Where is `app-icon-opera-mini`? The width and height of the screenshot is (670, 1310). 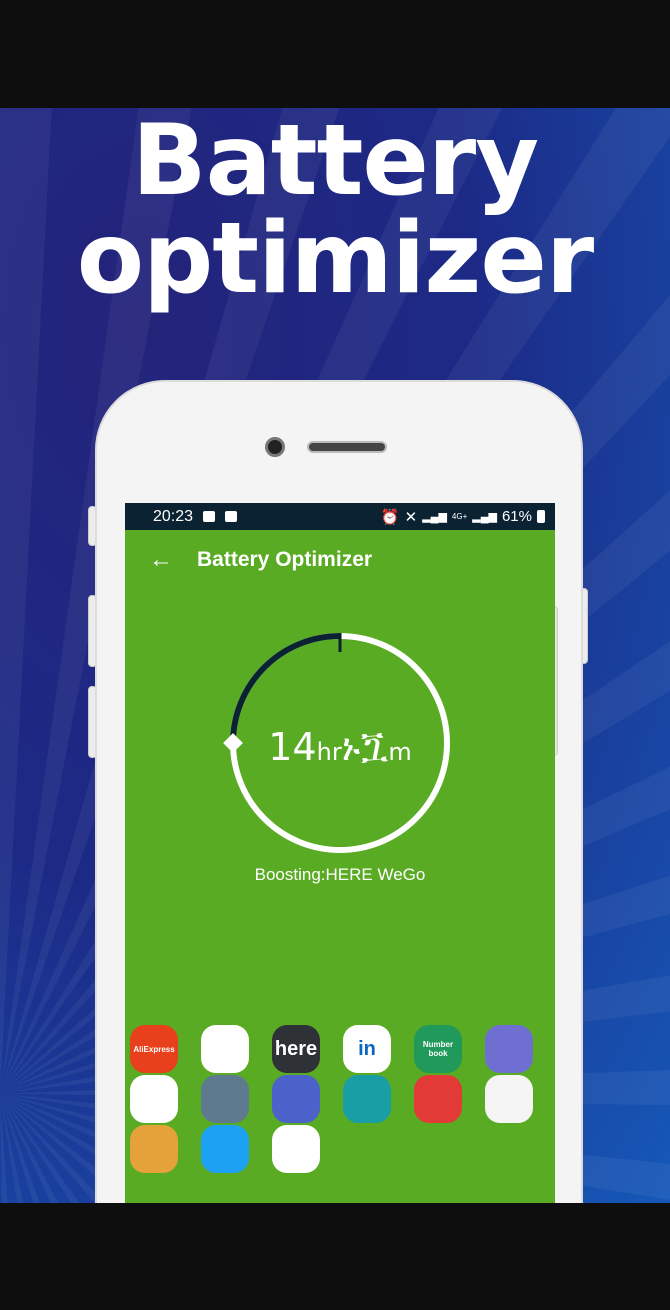
app-icon-opera-mini is located at coordinates (296, 1149).